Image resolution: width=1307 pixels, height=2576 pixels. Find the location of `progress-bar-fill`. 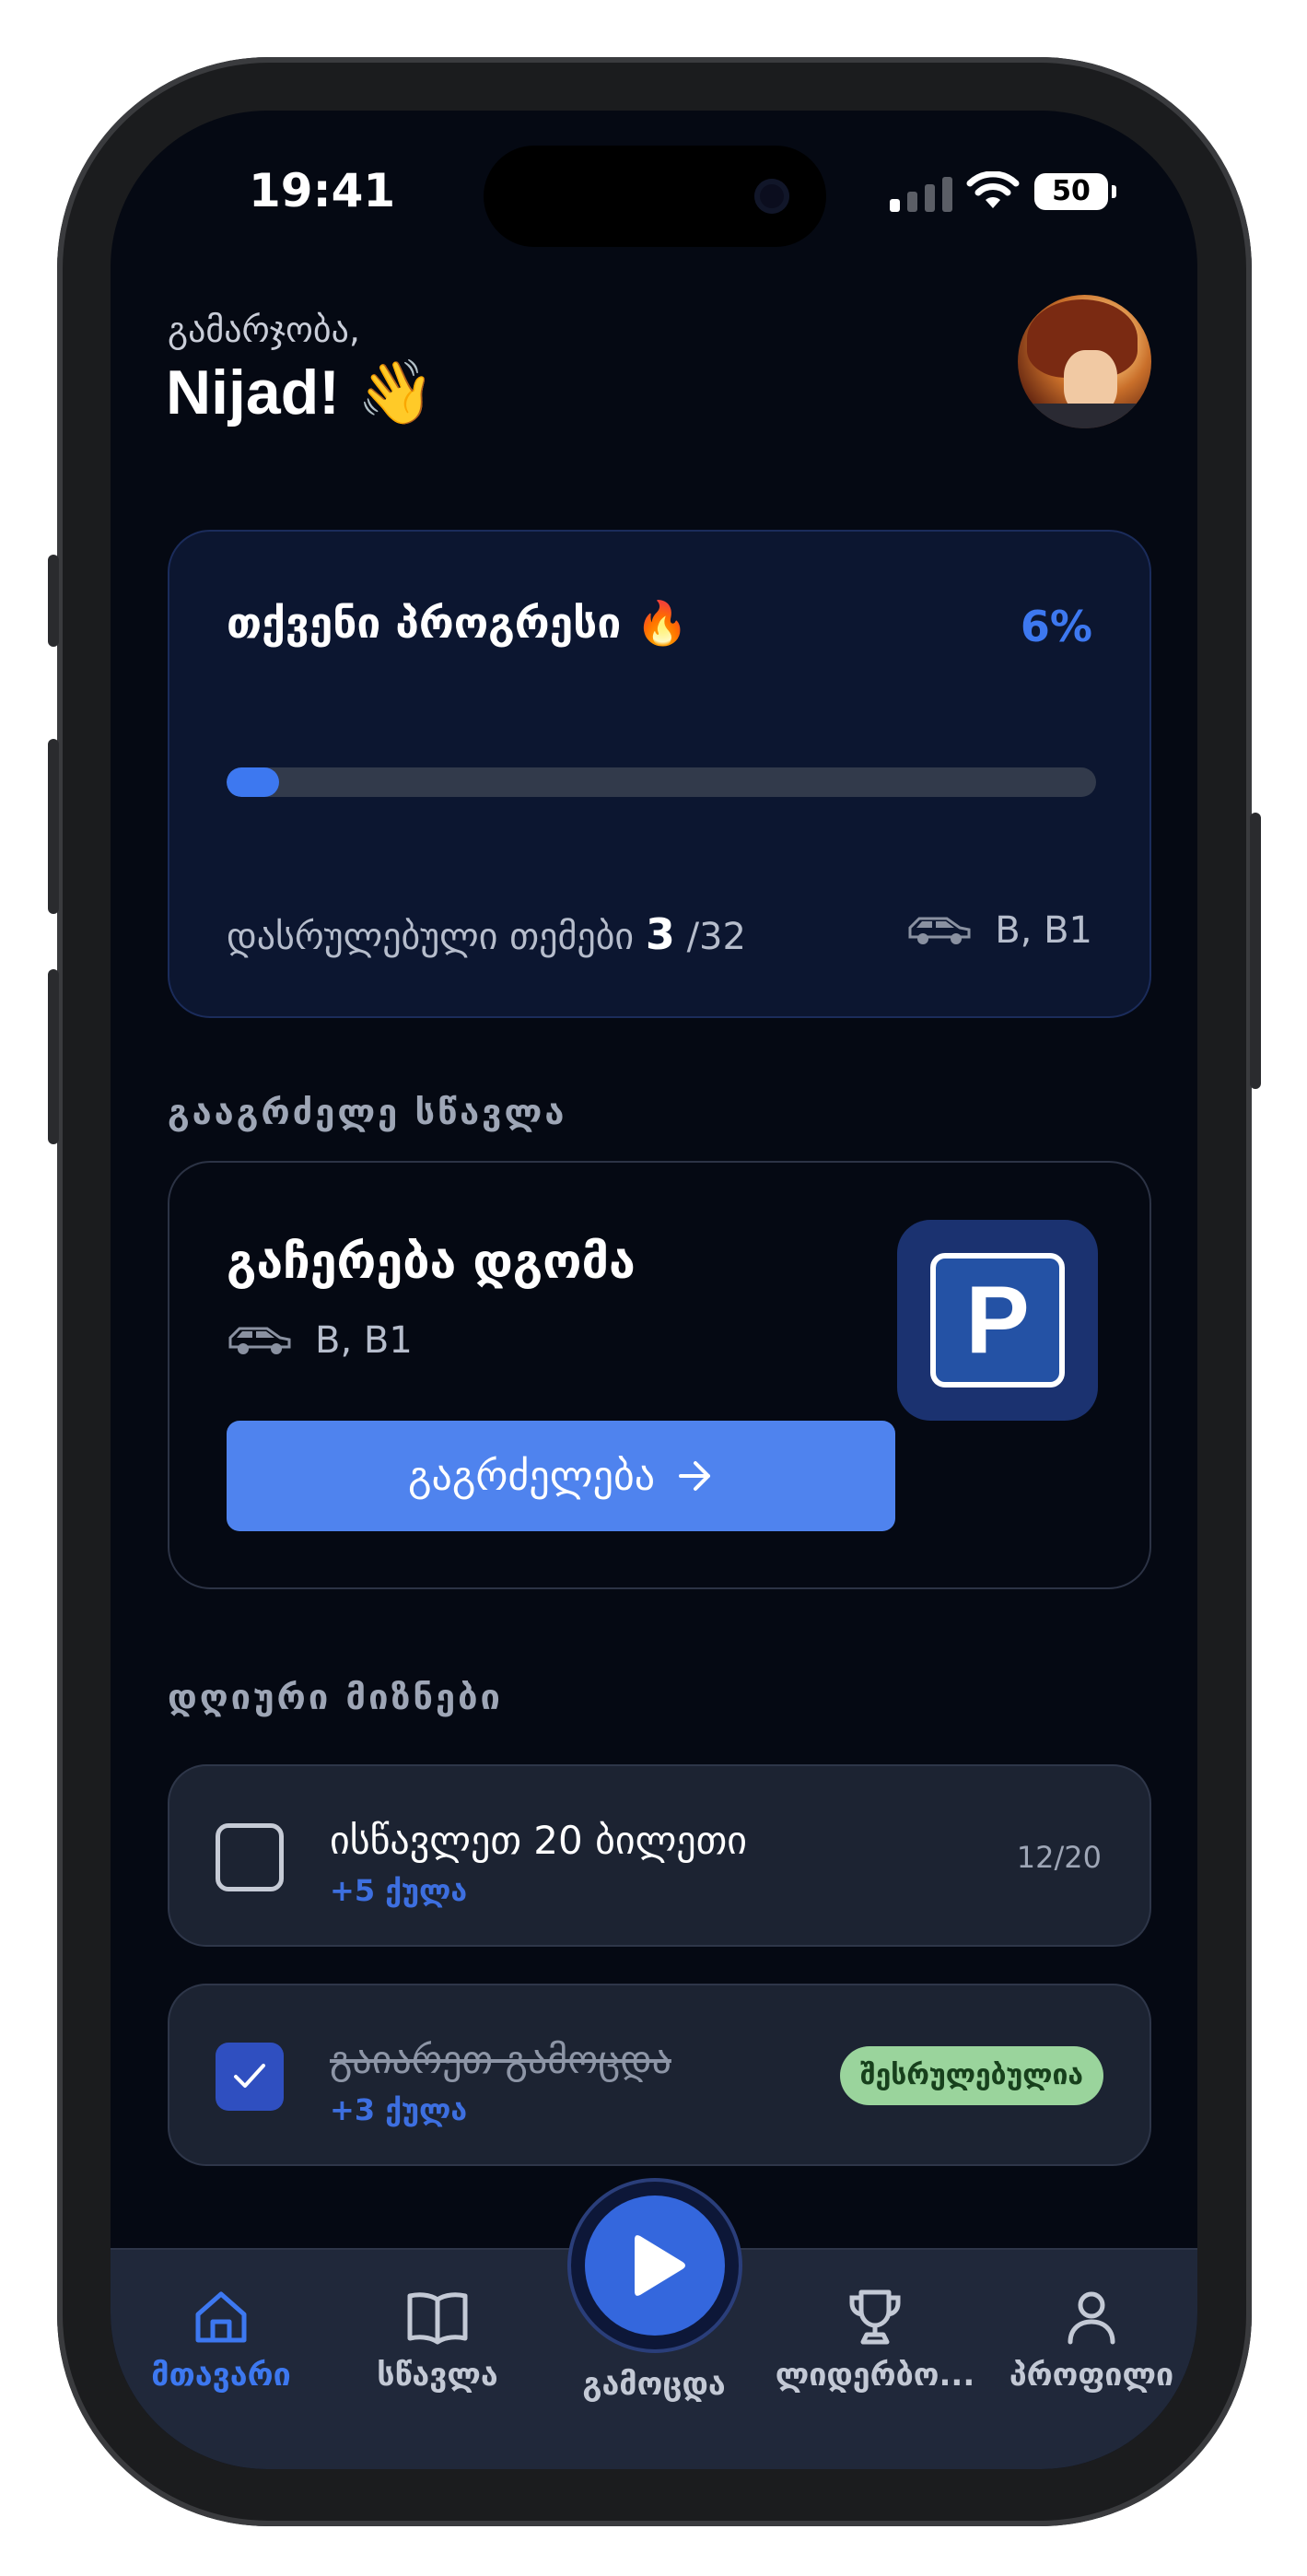

progress-bar-fill is located at coordinates (253, 782).